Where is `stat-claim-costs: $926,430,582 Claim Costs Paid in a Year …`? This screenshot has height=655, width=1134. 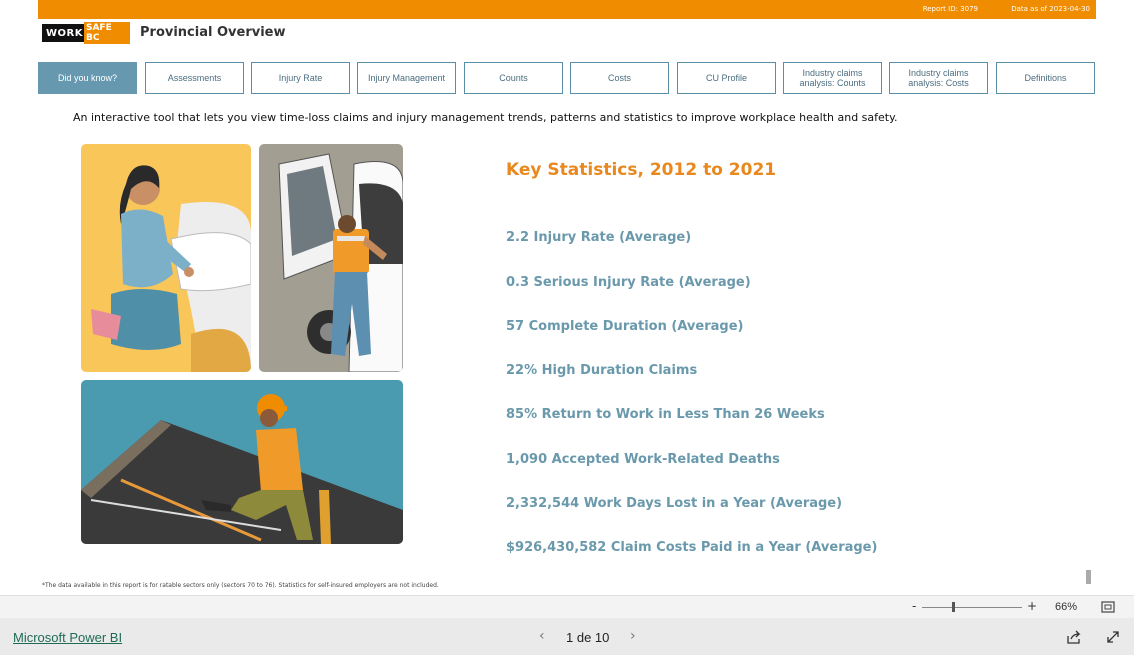 stat-claim-costs: $926,430,582 Claim Costs Paid in a Year … is located at coordinates (692, 547).